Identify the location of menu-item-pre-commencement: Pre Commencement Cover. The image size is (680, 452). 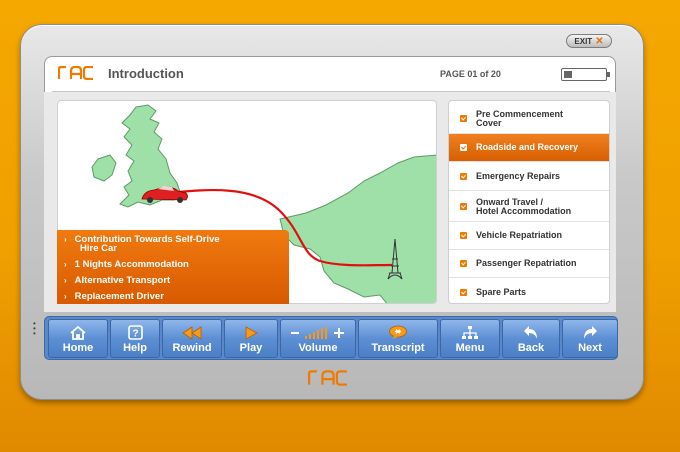
(529, 119).